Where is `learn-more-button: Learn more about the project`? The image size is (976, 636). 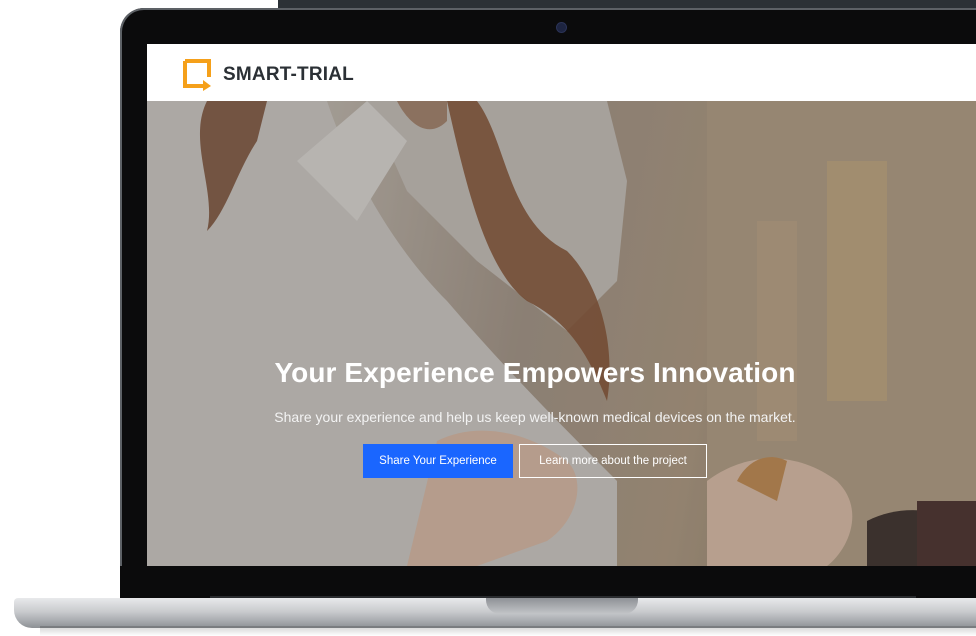
learn-more-button: Learn more about the project is located at coordinates (613, 461).